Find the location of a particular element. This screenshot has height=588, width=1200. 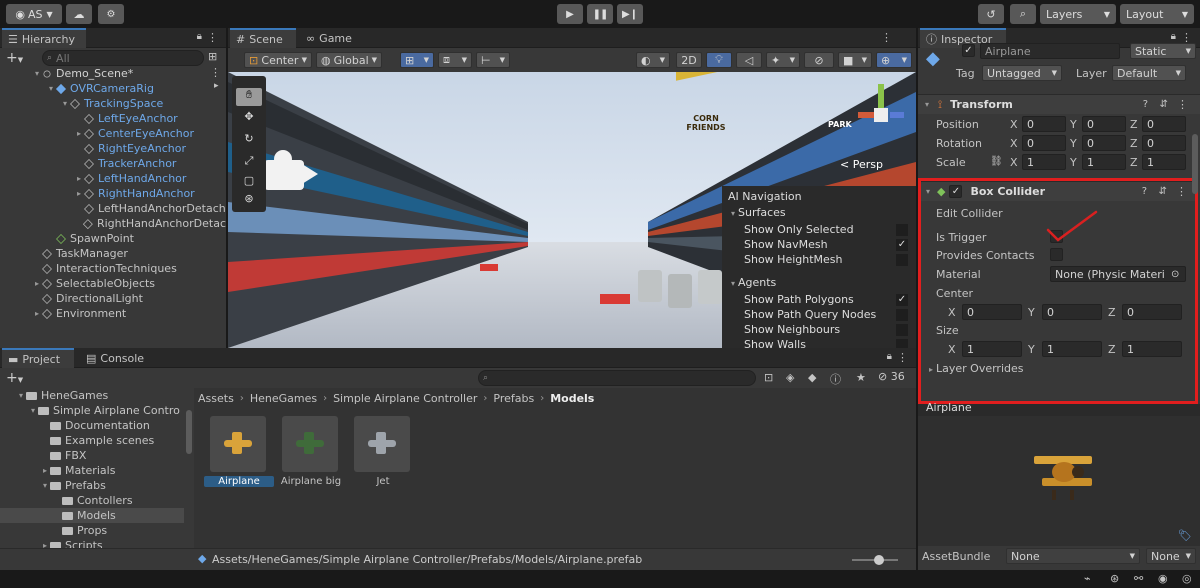

label-filter-icon: ◆ is located at coordinates (812, 377).